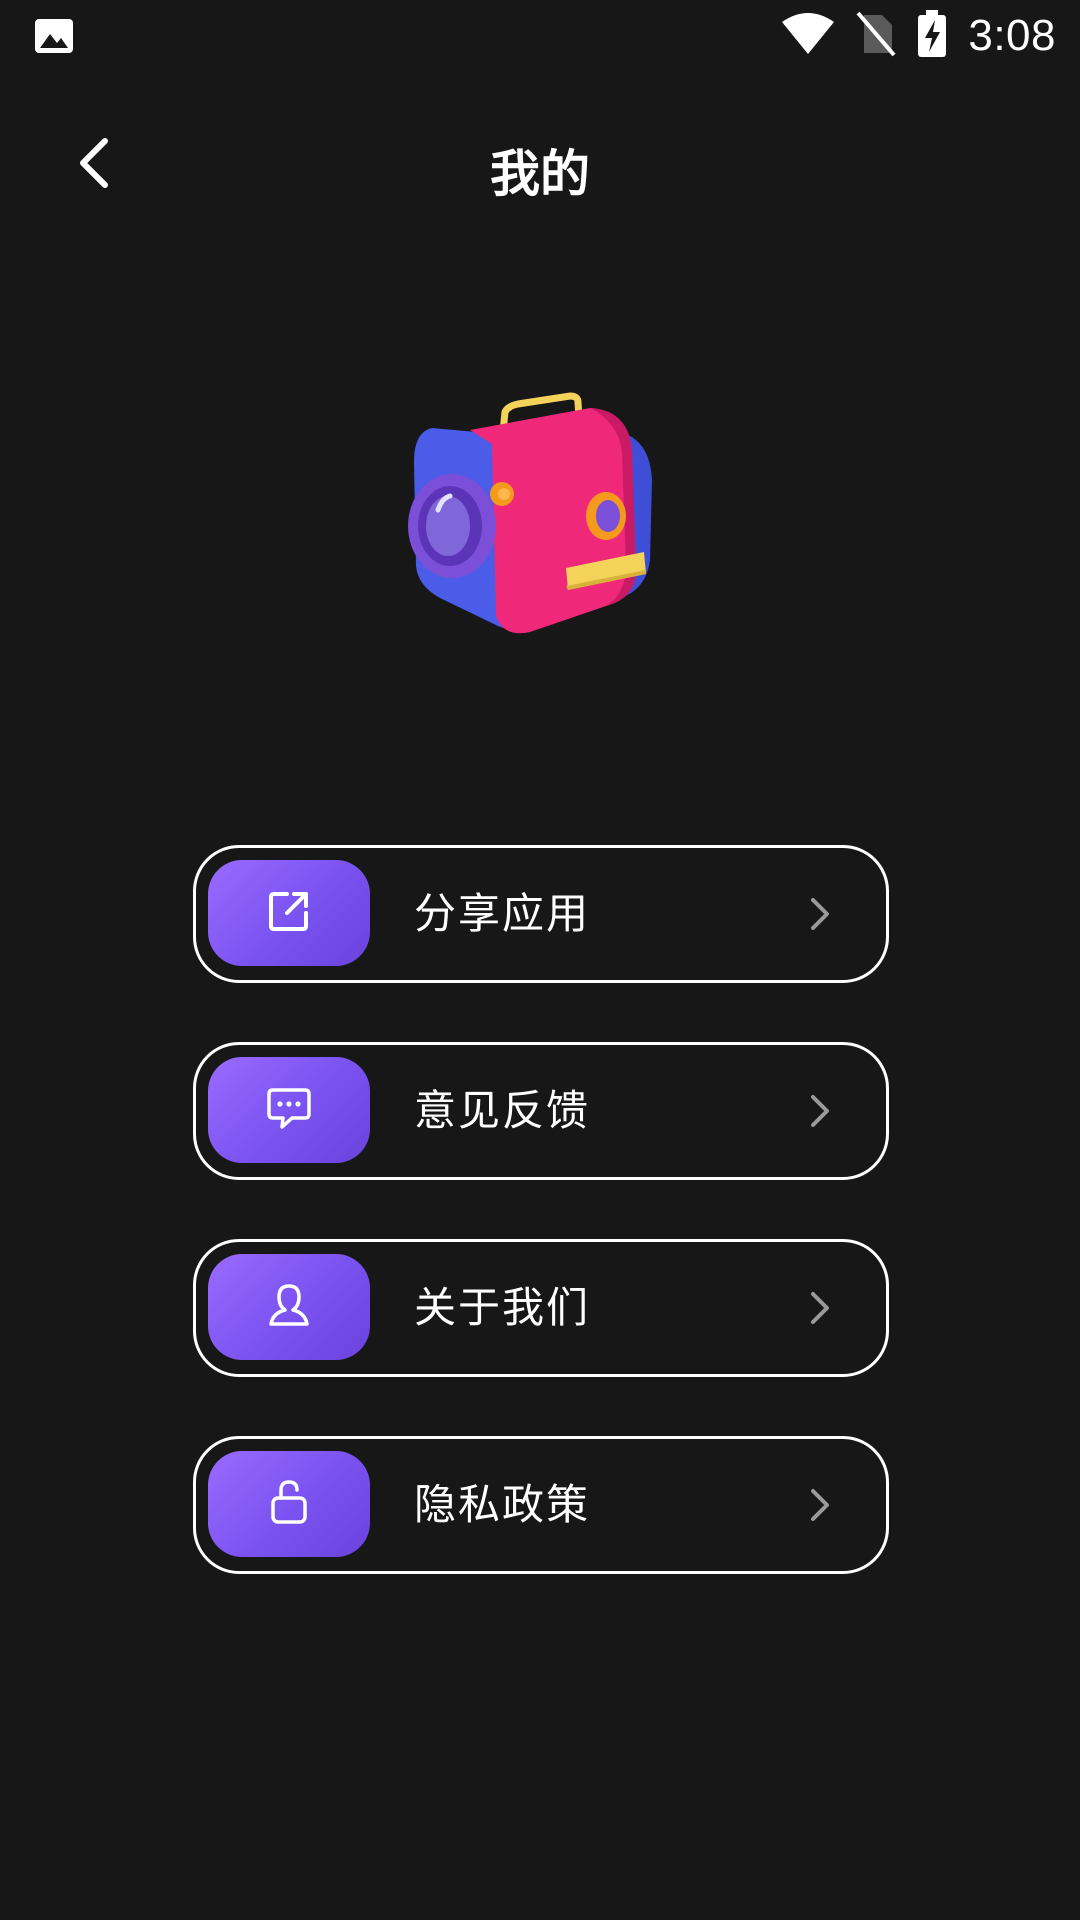 Image resolution: width=1080 pixels, height=1920 pixels. I want to click on share-icon, so click(289, 913).